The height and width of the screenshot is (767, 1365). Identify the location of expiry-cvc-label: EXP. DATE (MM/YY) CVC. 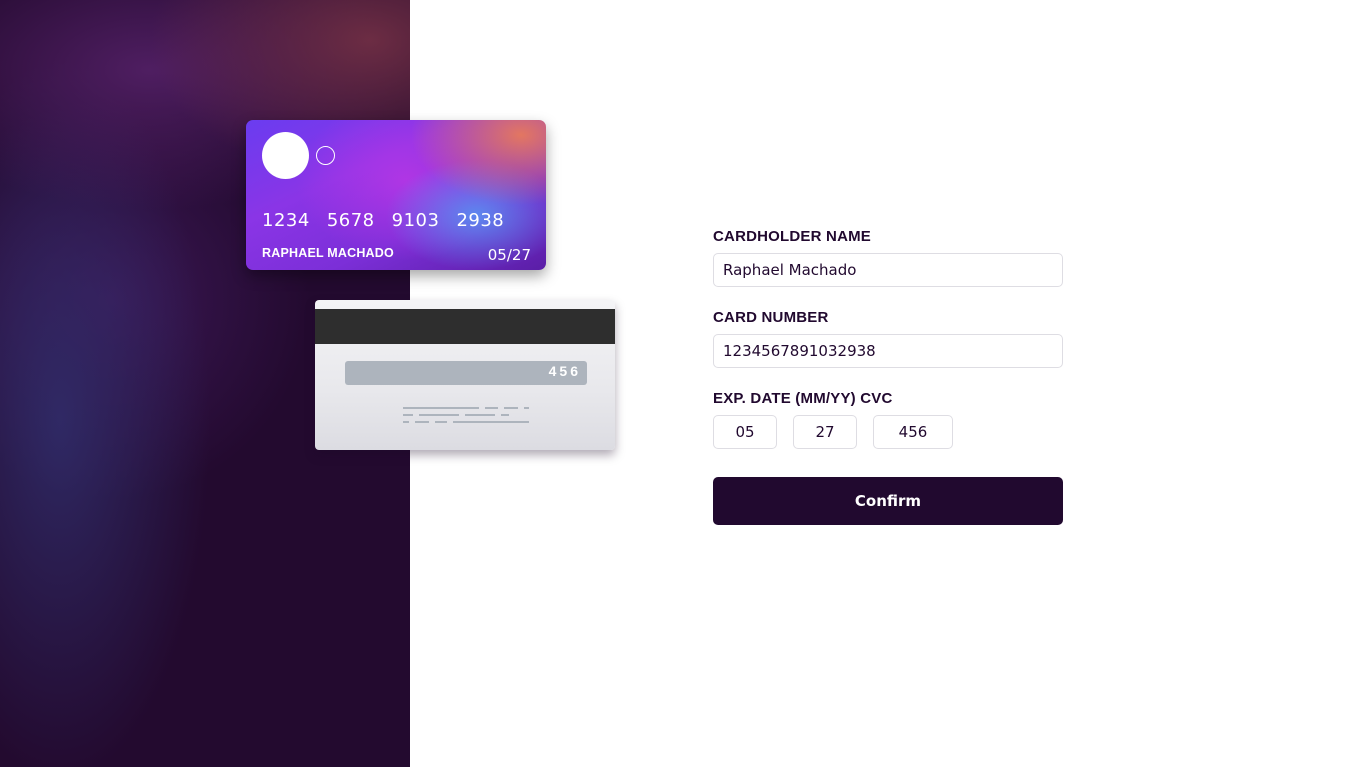
(803, 398).